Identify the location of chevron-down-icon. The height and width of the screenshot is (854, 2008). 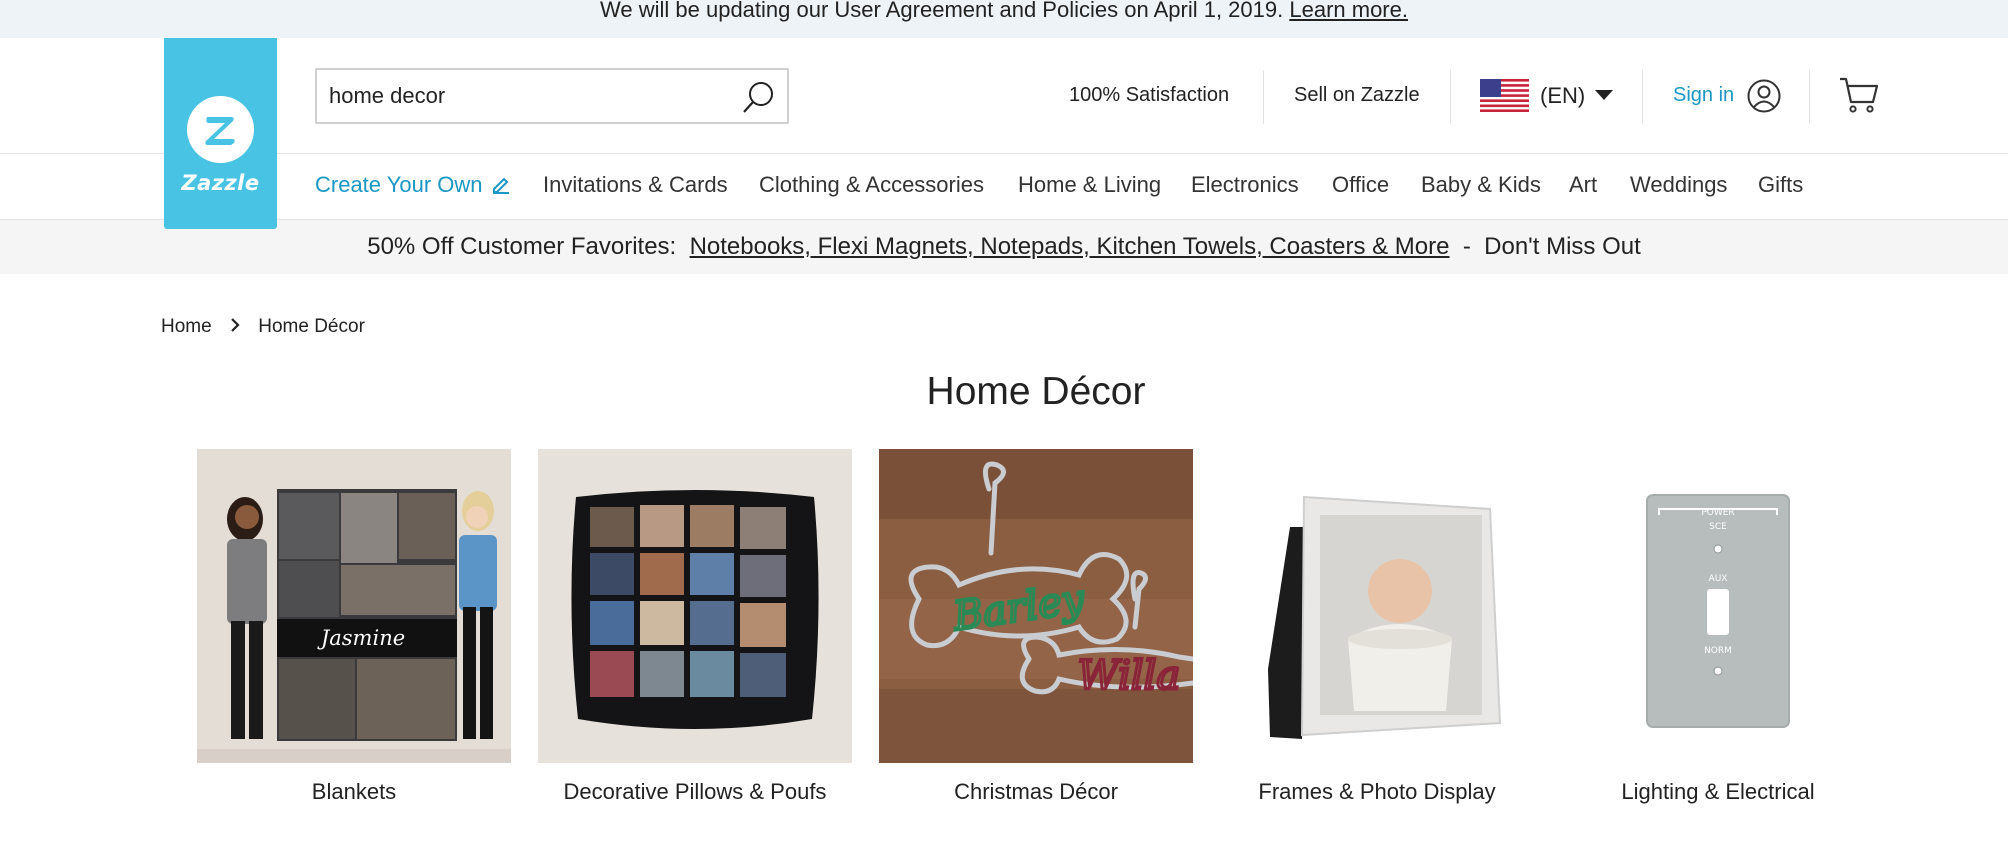
(1604, 95).